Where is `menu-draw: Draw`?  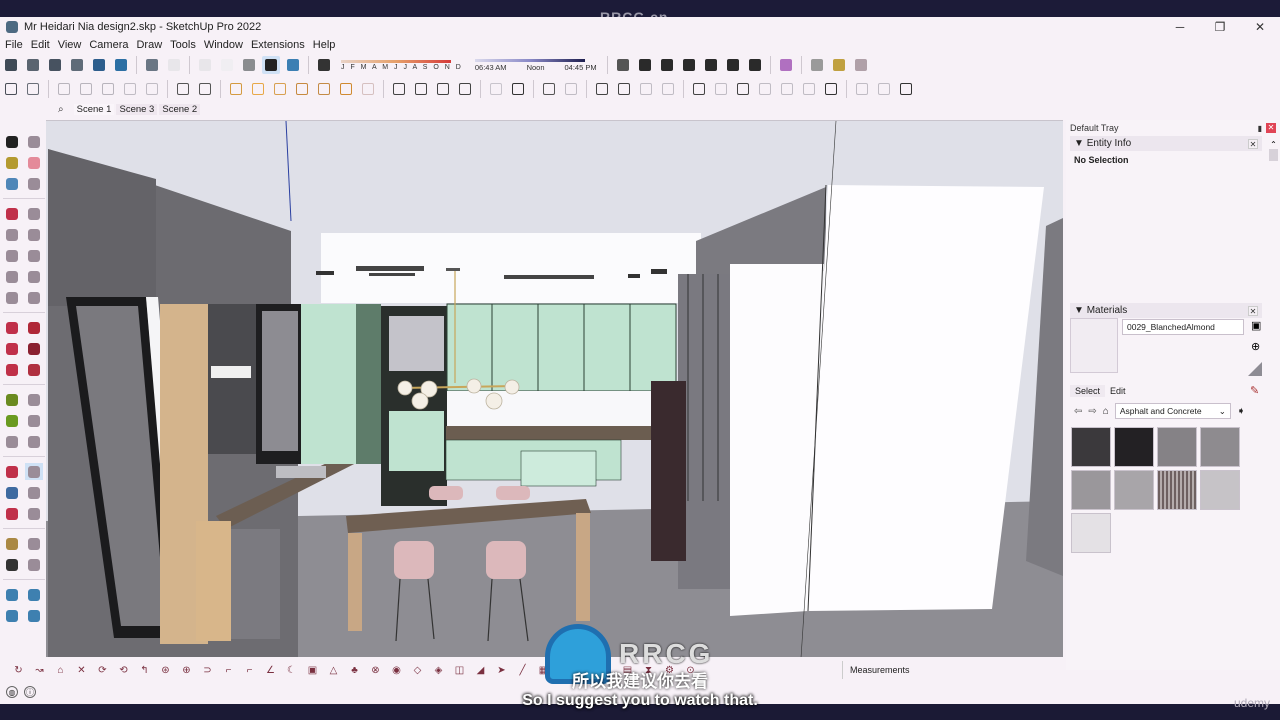
menu-draw: Draw is located at coordinates (149, 45).